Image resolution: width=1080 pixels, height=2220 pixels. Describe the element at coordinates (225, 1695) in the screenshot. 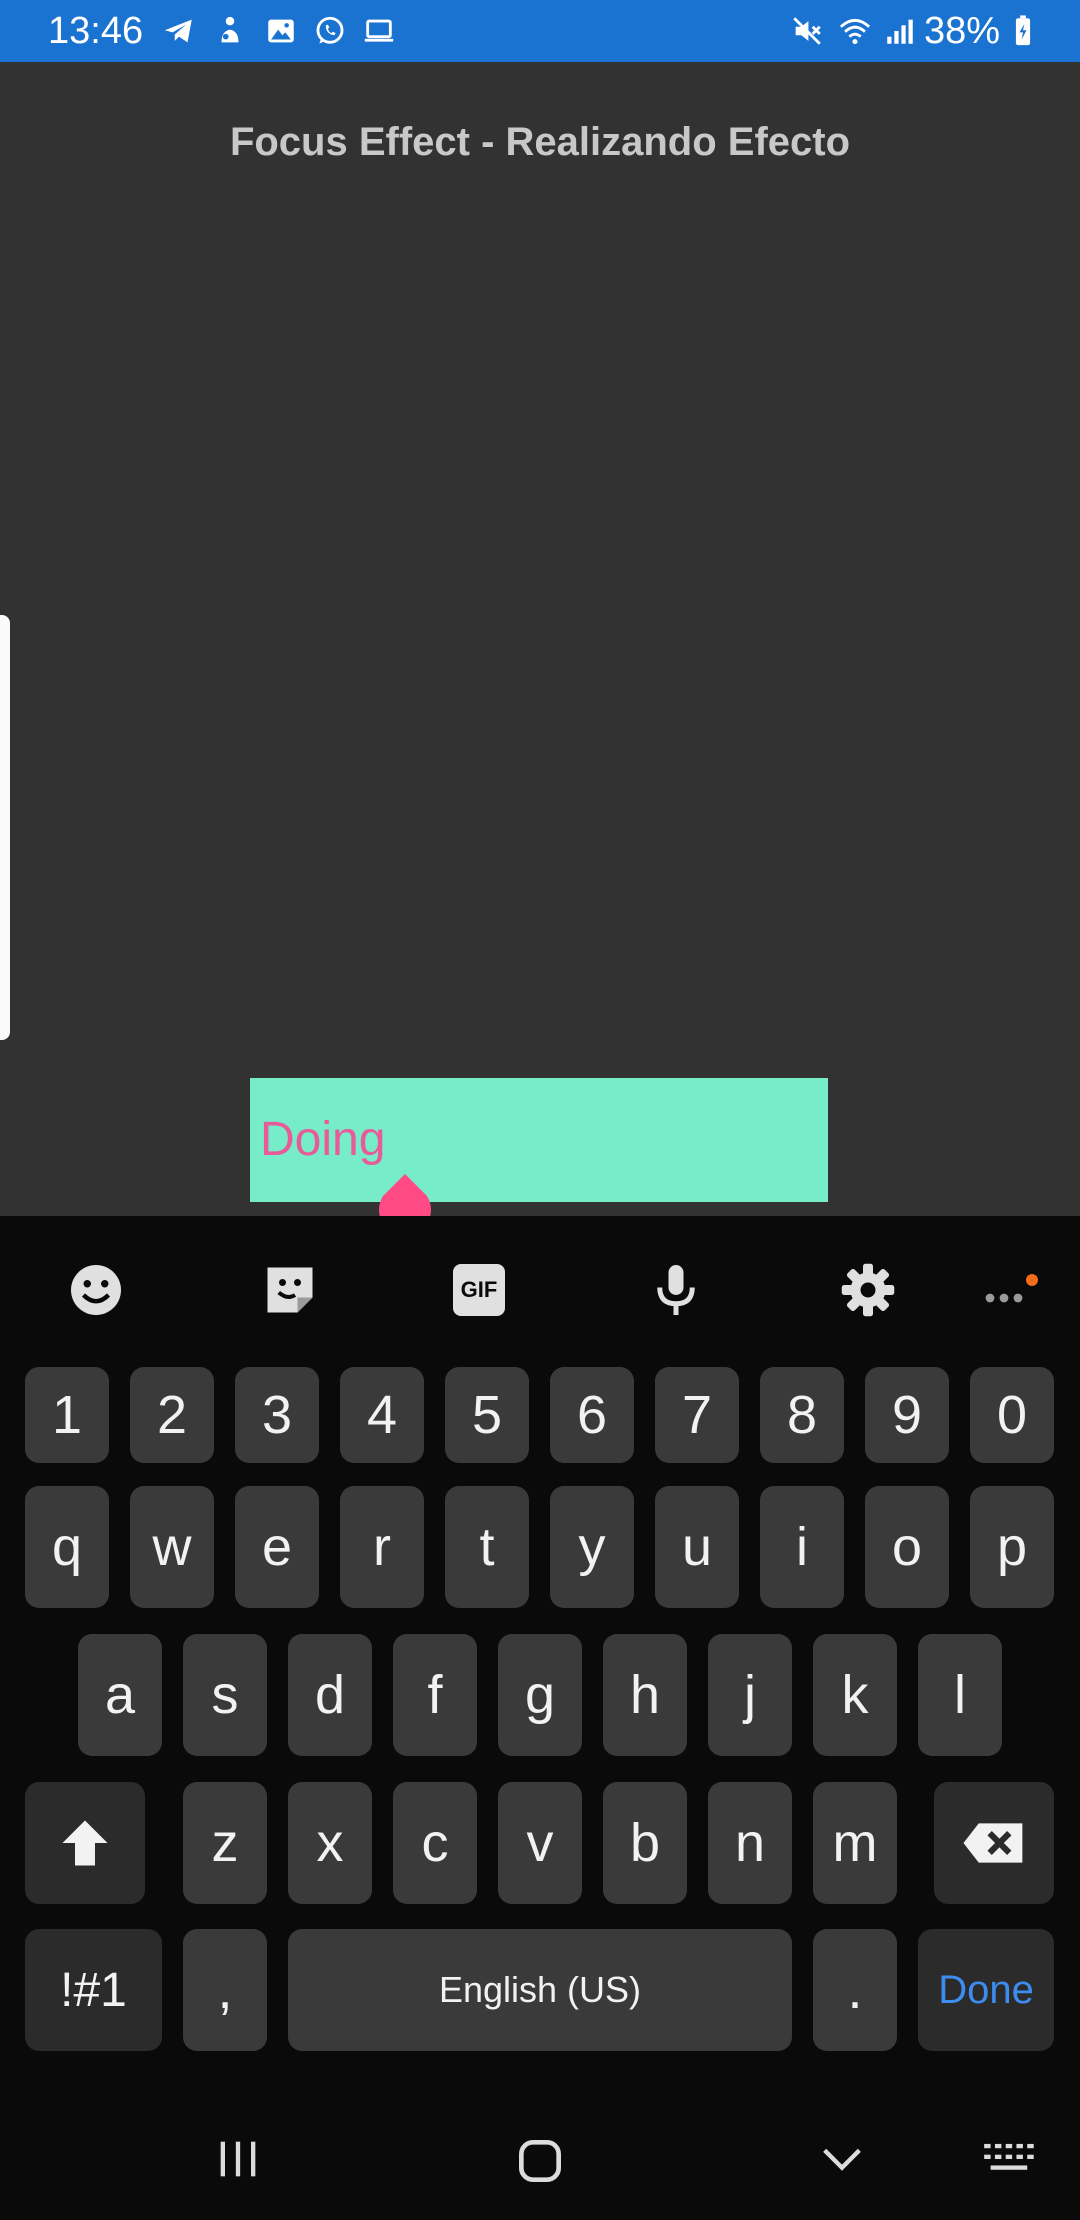

I see `key-s: s` at that location.